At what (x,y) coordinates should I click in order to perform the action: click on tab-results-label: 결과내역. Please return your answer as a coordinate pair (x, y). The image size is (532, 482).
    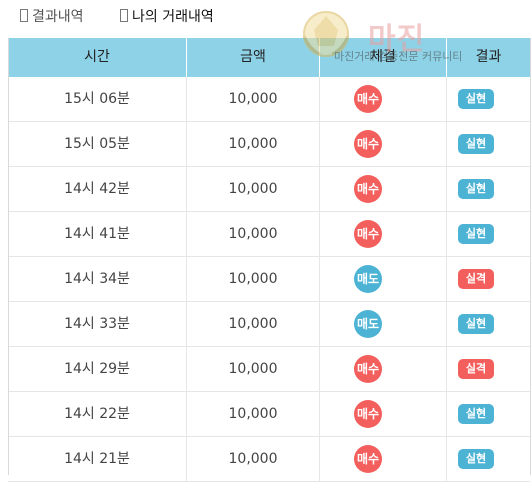
    Looking at the image, I should click on (58, 17).